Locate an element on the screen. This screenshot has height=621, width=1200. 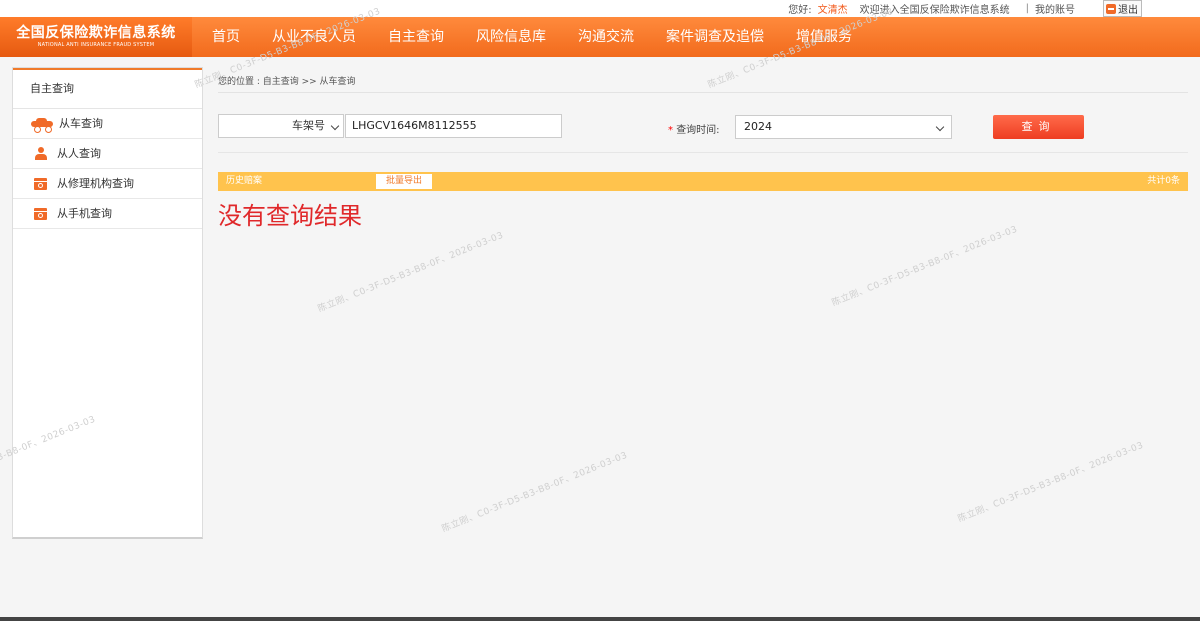
logo-title-cn: 全国反保险欺诈信息系统 is located at coordinates (96, 33).